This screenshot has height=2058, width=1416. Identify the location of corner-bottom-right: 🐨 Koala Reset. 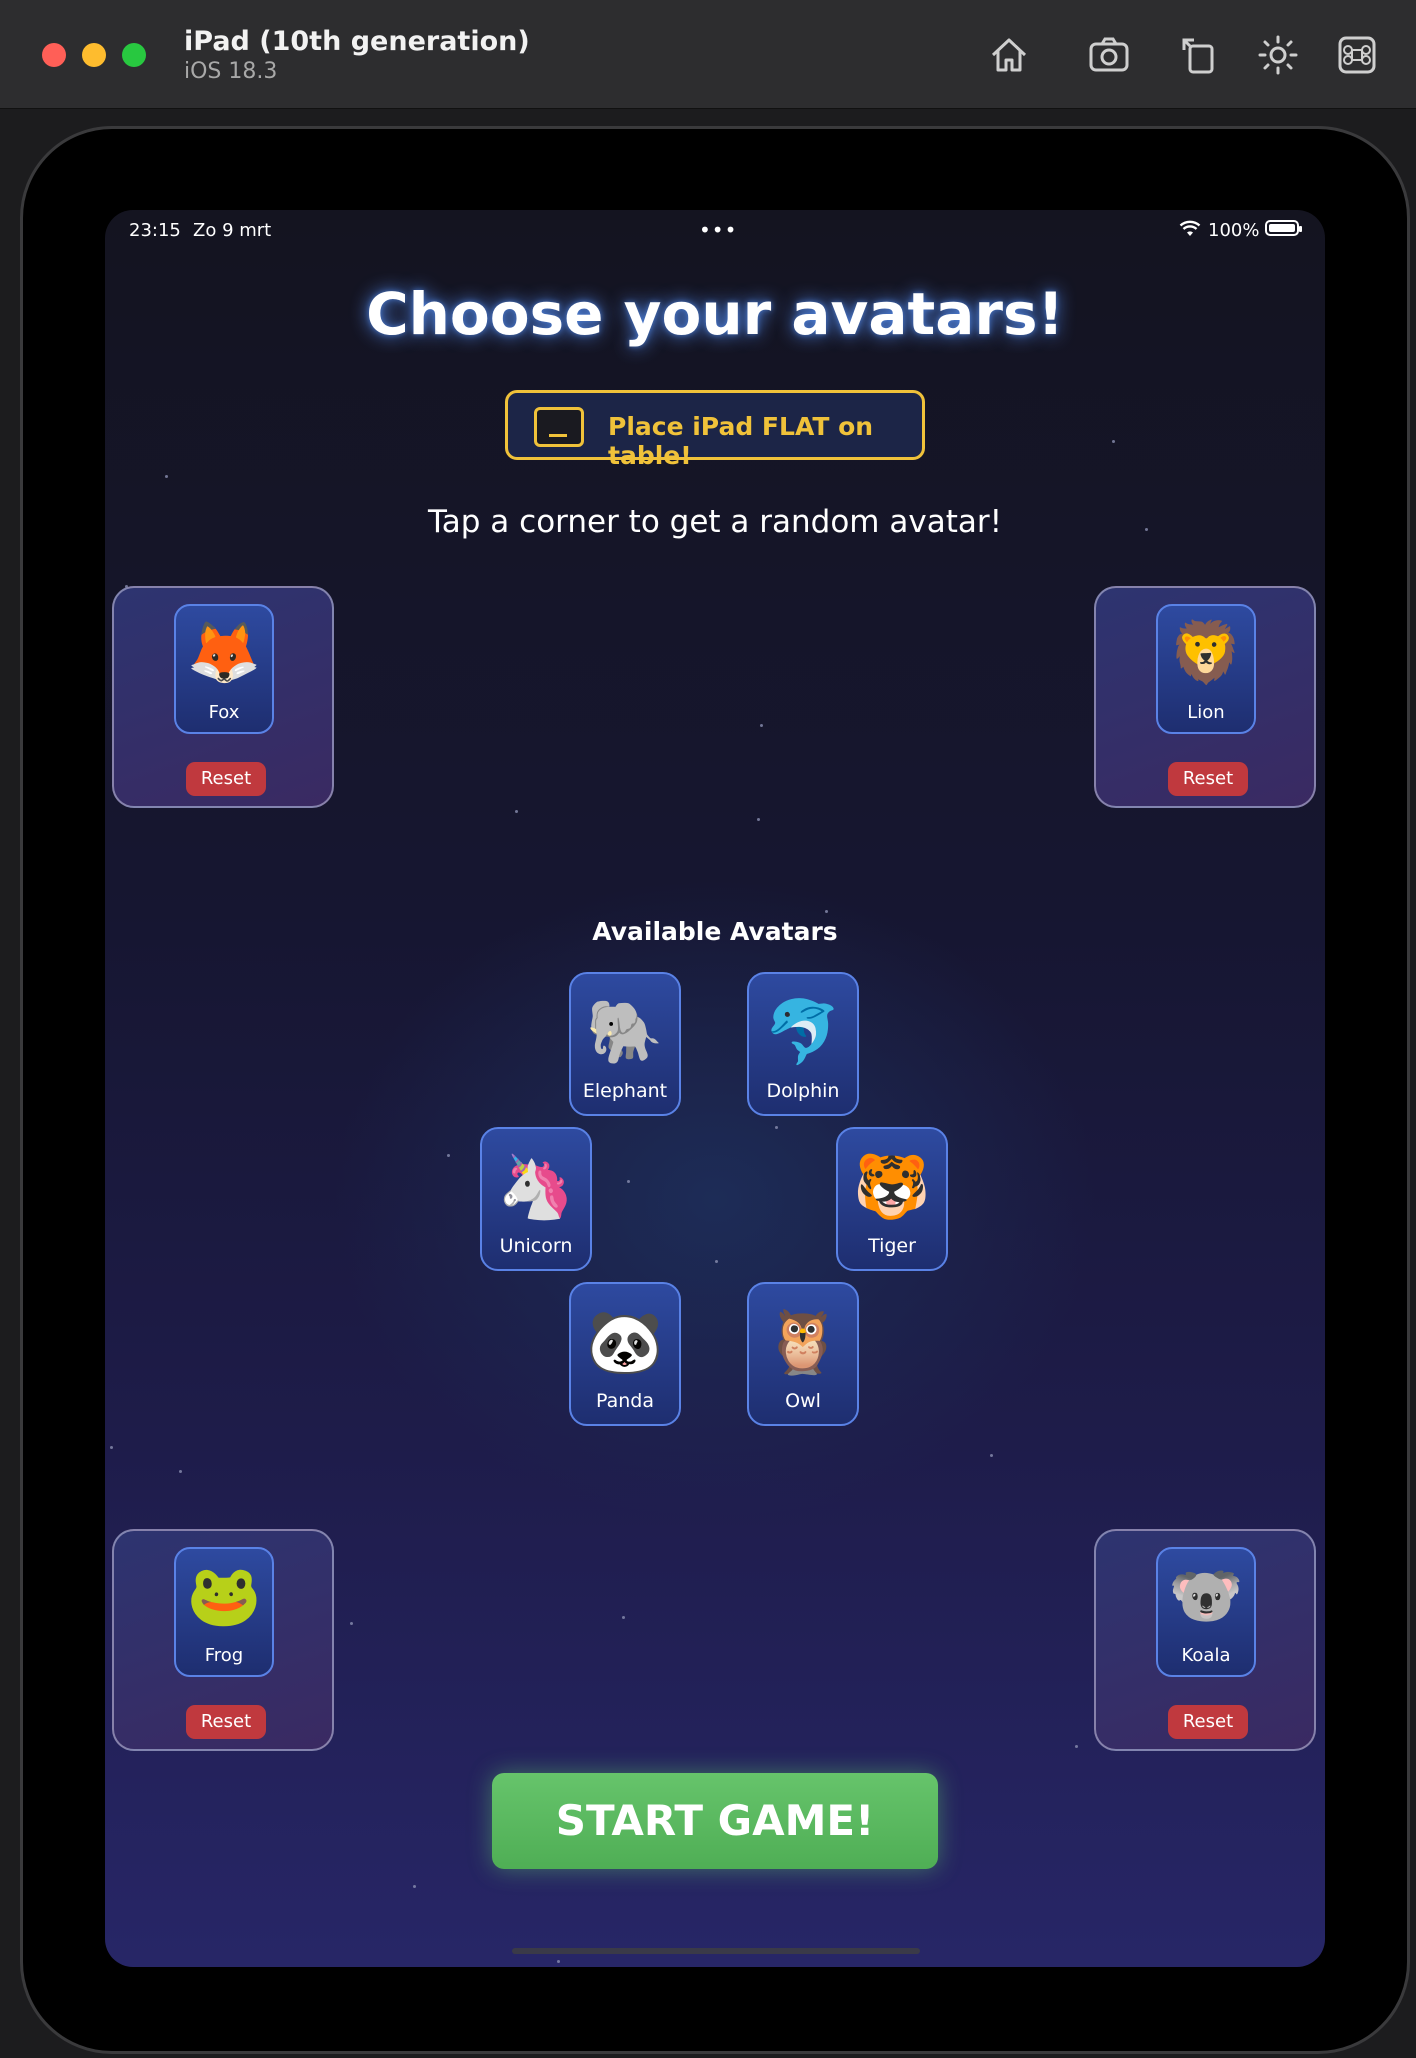
(1205, 1640).